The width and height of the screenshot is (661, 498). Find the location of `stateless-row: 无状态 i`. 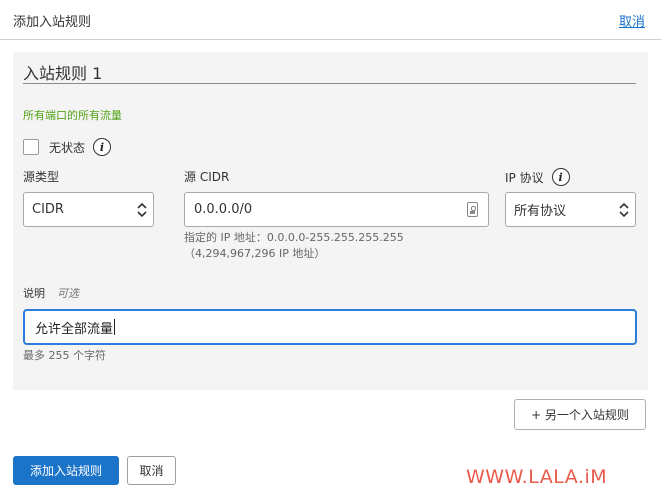

stateless-row: 无状态 i is located at coordinates (67, 147).